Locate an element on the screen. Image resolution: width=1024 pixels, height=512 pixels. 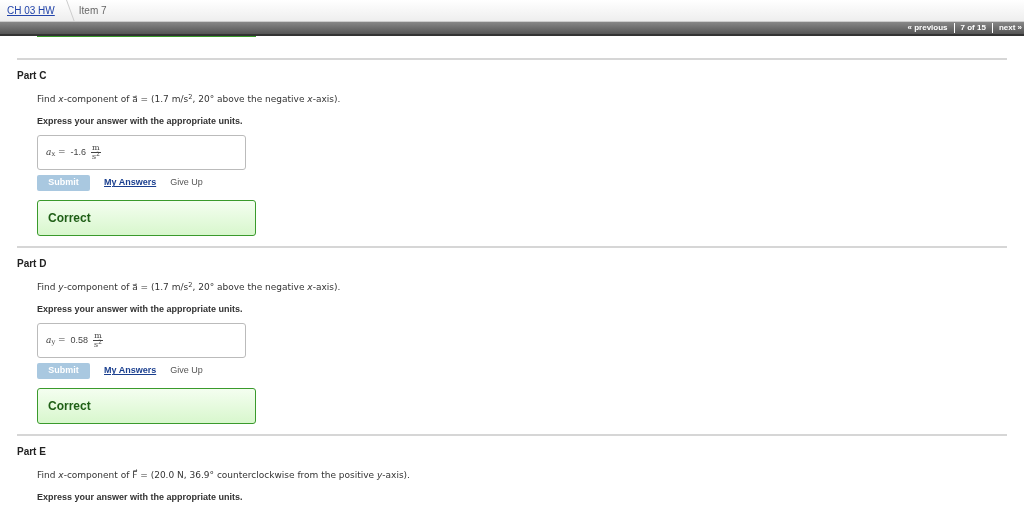
question-text: Find x-component of F⃗ = (20.0 N, 36.9° counterclockwise from the positive y-axis). is located at coordinates (223, 475).